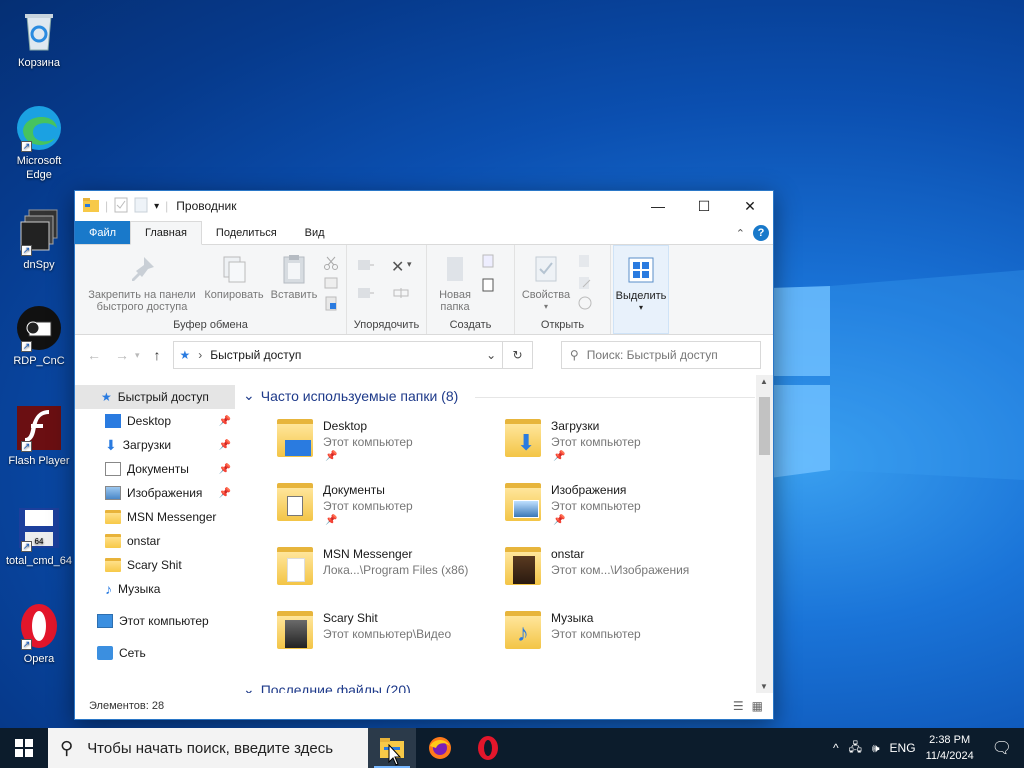 The height and width of the screenshot is (768, 1024). Describe the element at coordinates (327, 687) in the screenshot. I see `recent-files-header: ⌄ Последние файлы (20)` at that location.